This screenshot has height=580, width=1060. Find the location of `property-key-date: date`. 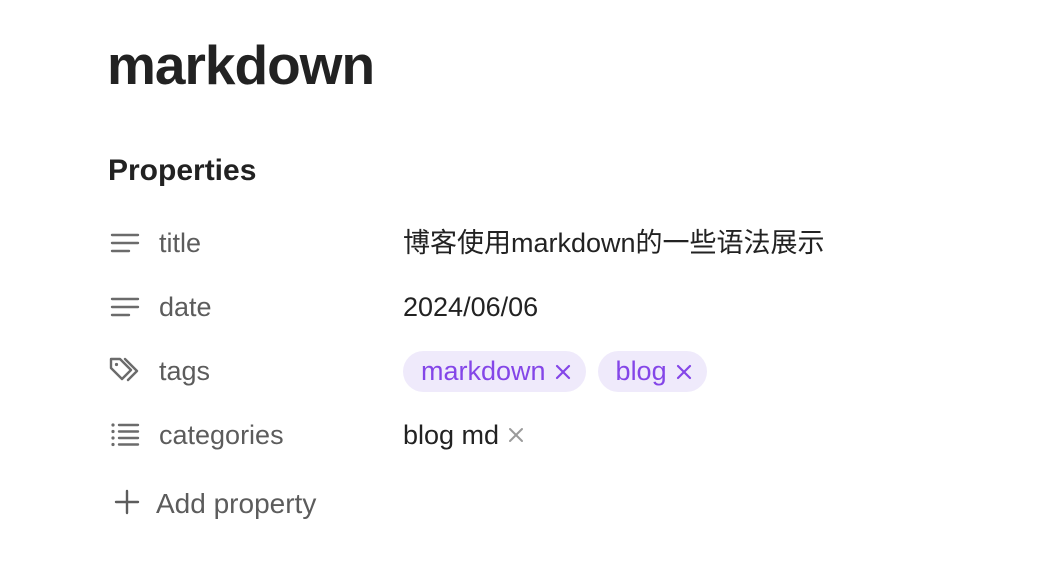

property-key-date: date is located at coordinates (185, 307).